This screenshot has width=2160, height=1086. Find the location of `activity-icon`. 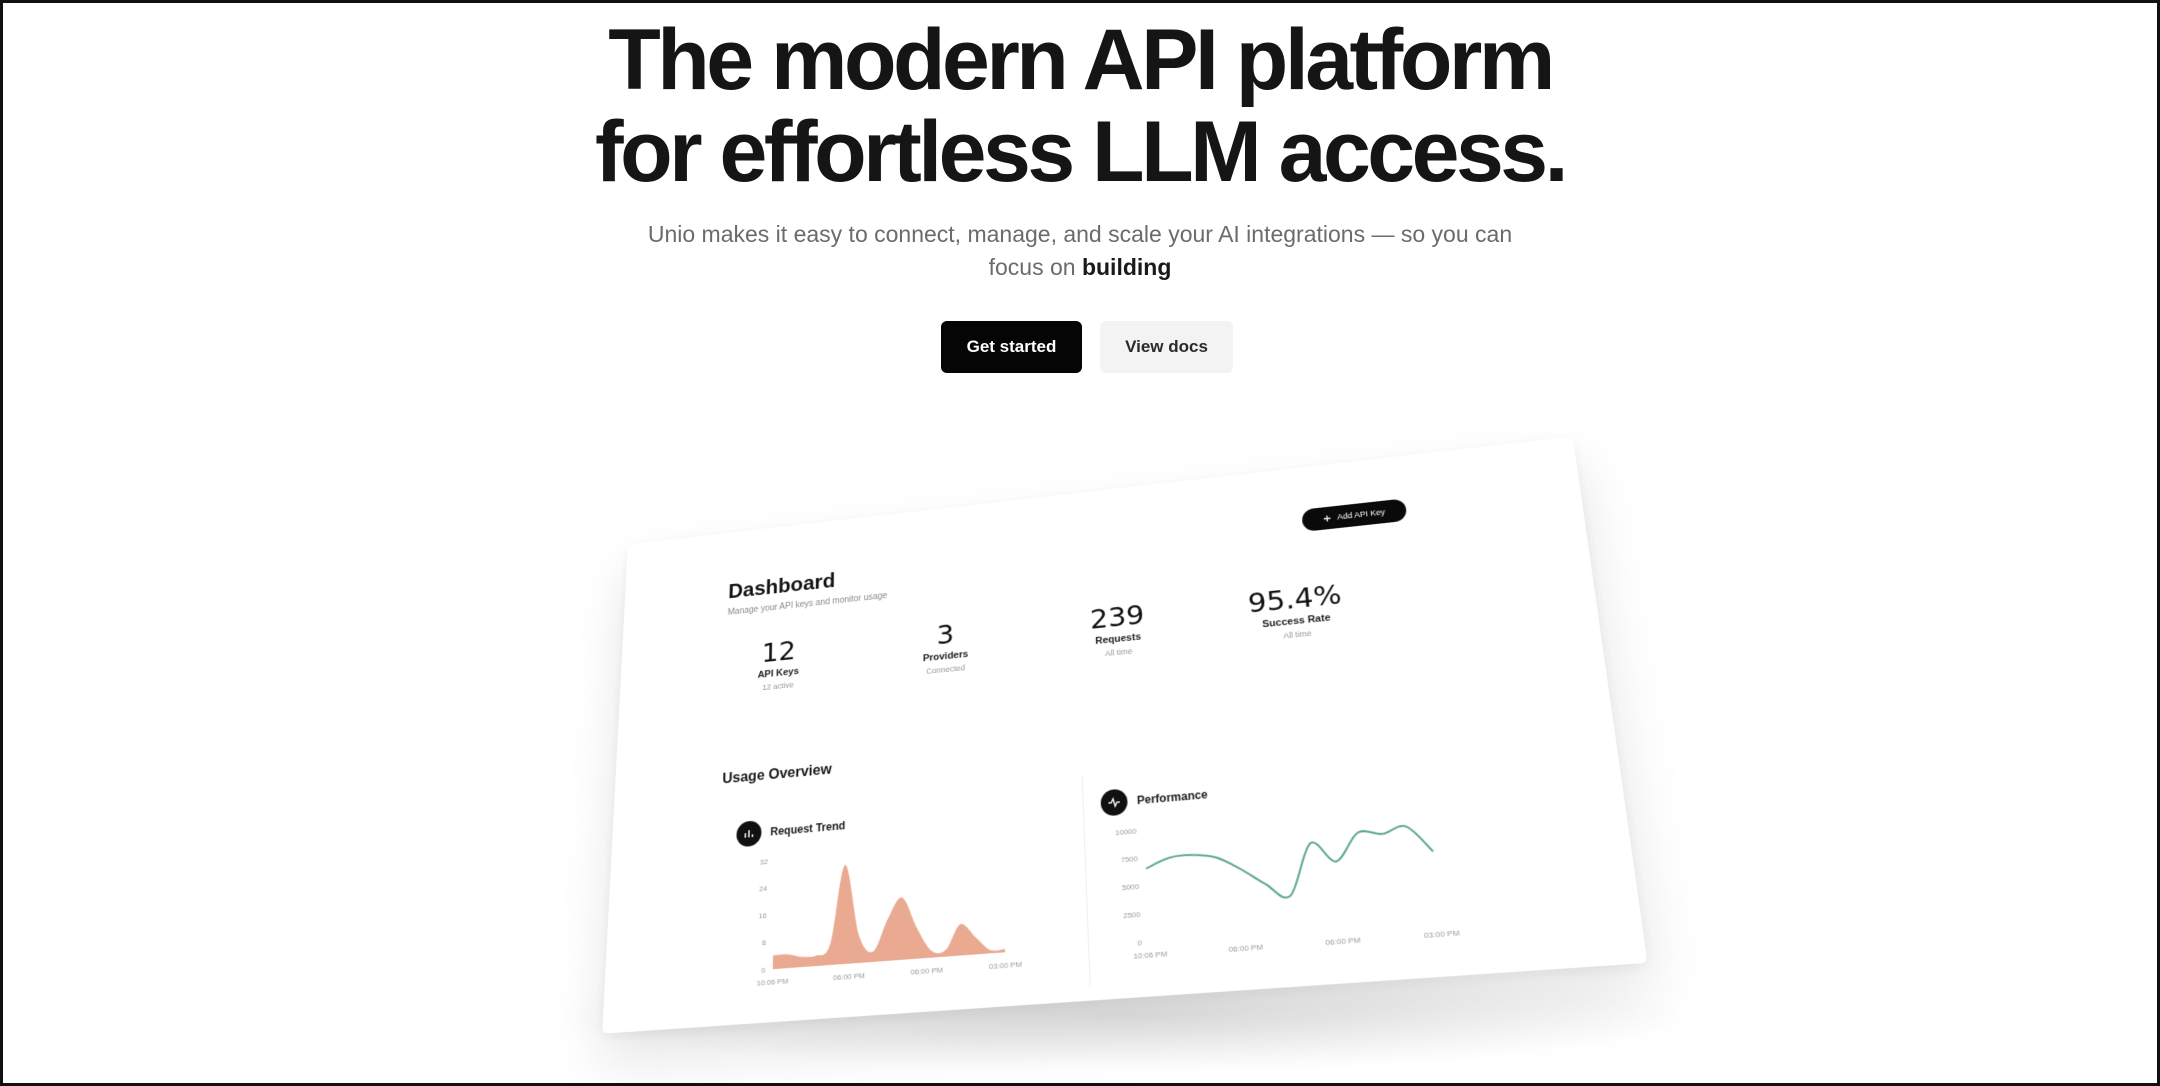

activity-icon is located at coordinates (1114, 802).